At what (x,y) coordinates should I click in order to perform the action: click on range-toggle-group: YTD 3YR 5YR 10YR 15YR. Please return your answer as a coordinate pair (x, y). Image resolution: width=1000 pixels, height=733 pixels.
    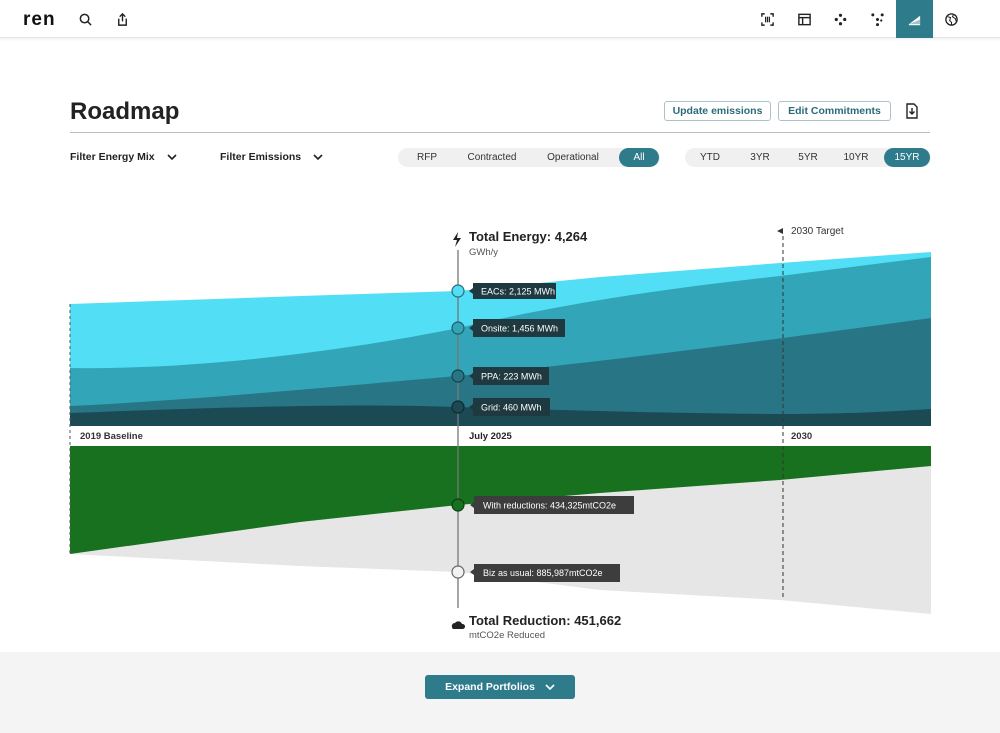
    Looking at the image, I should click on (808, 157).